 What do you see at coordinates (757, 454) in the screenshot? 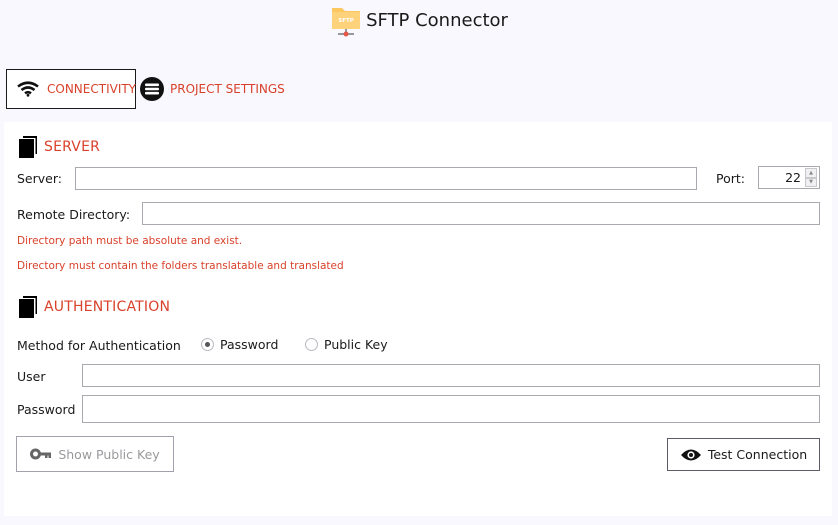
I see `test-connection-label: Test Connection` at bounding box center [757, 454].